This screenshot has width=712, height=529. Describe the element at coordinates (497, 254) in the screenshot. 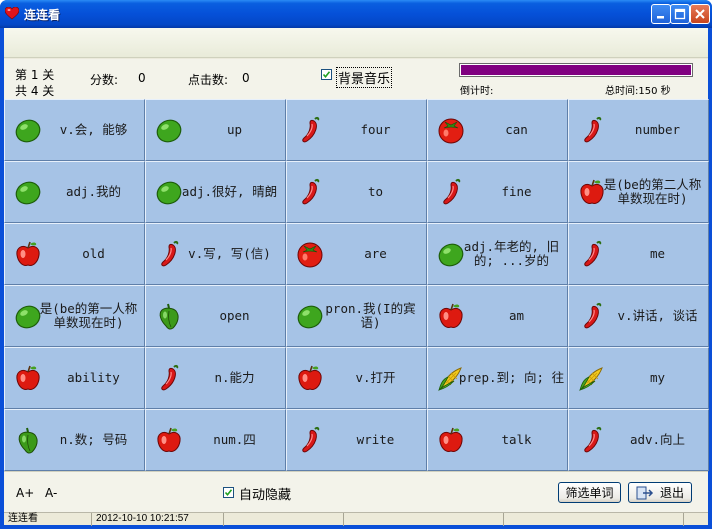

I see `board-tile: adj.年老的, 旧的; ...岁的` at that location.